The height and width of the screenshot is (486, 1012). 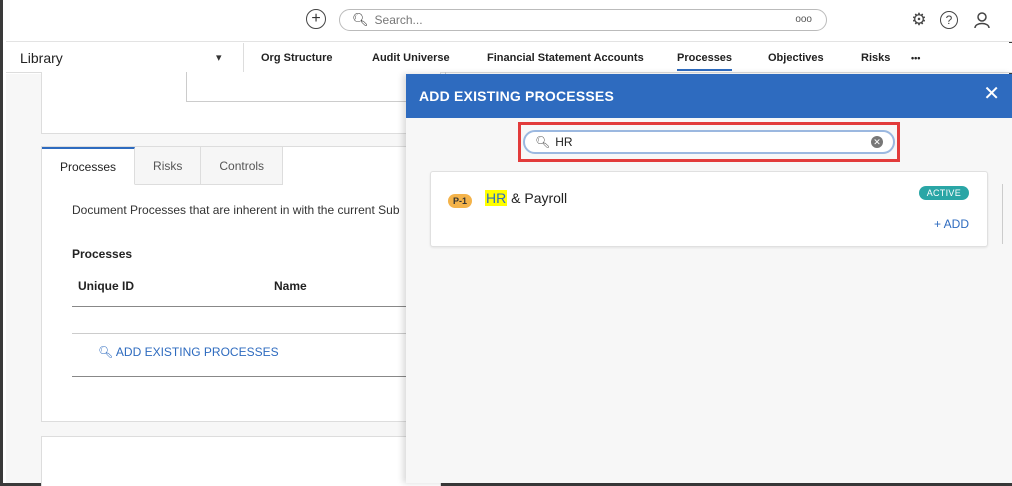 What do you see at coordinates (102, 254) in the screenshot?
I see `section-title: Processes` at bounding box center [102, 254].